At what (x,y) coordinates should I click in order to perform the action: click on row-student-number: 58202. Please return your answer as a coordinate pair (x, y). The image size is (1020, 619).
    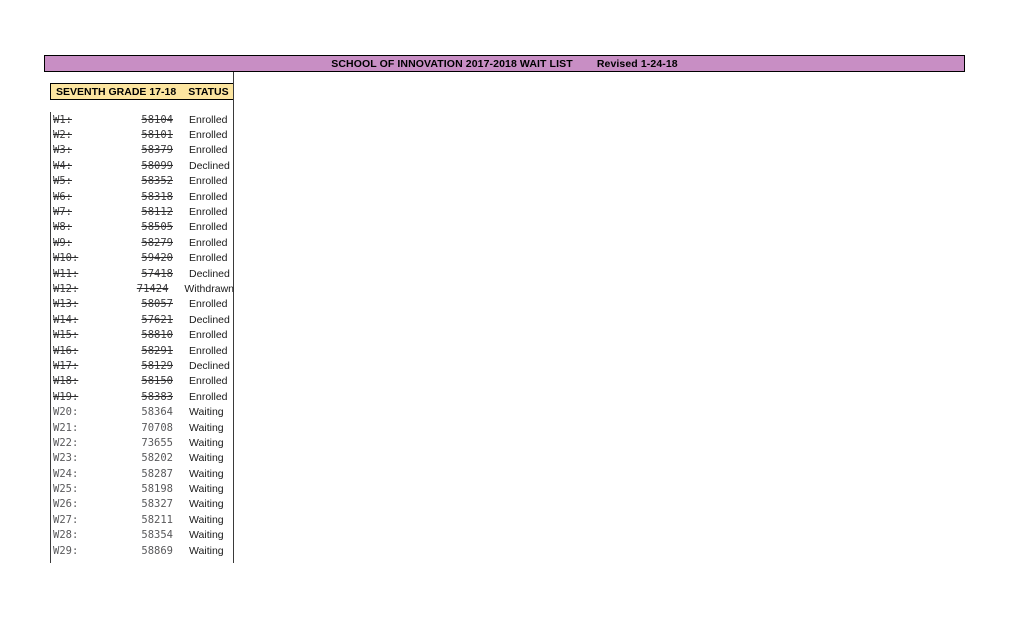
    Looking at the image, I should click on (157, 458).